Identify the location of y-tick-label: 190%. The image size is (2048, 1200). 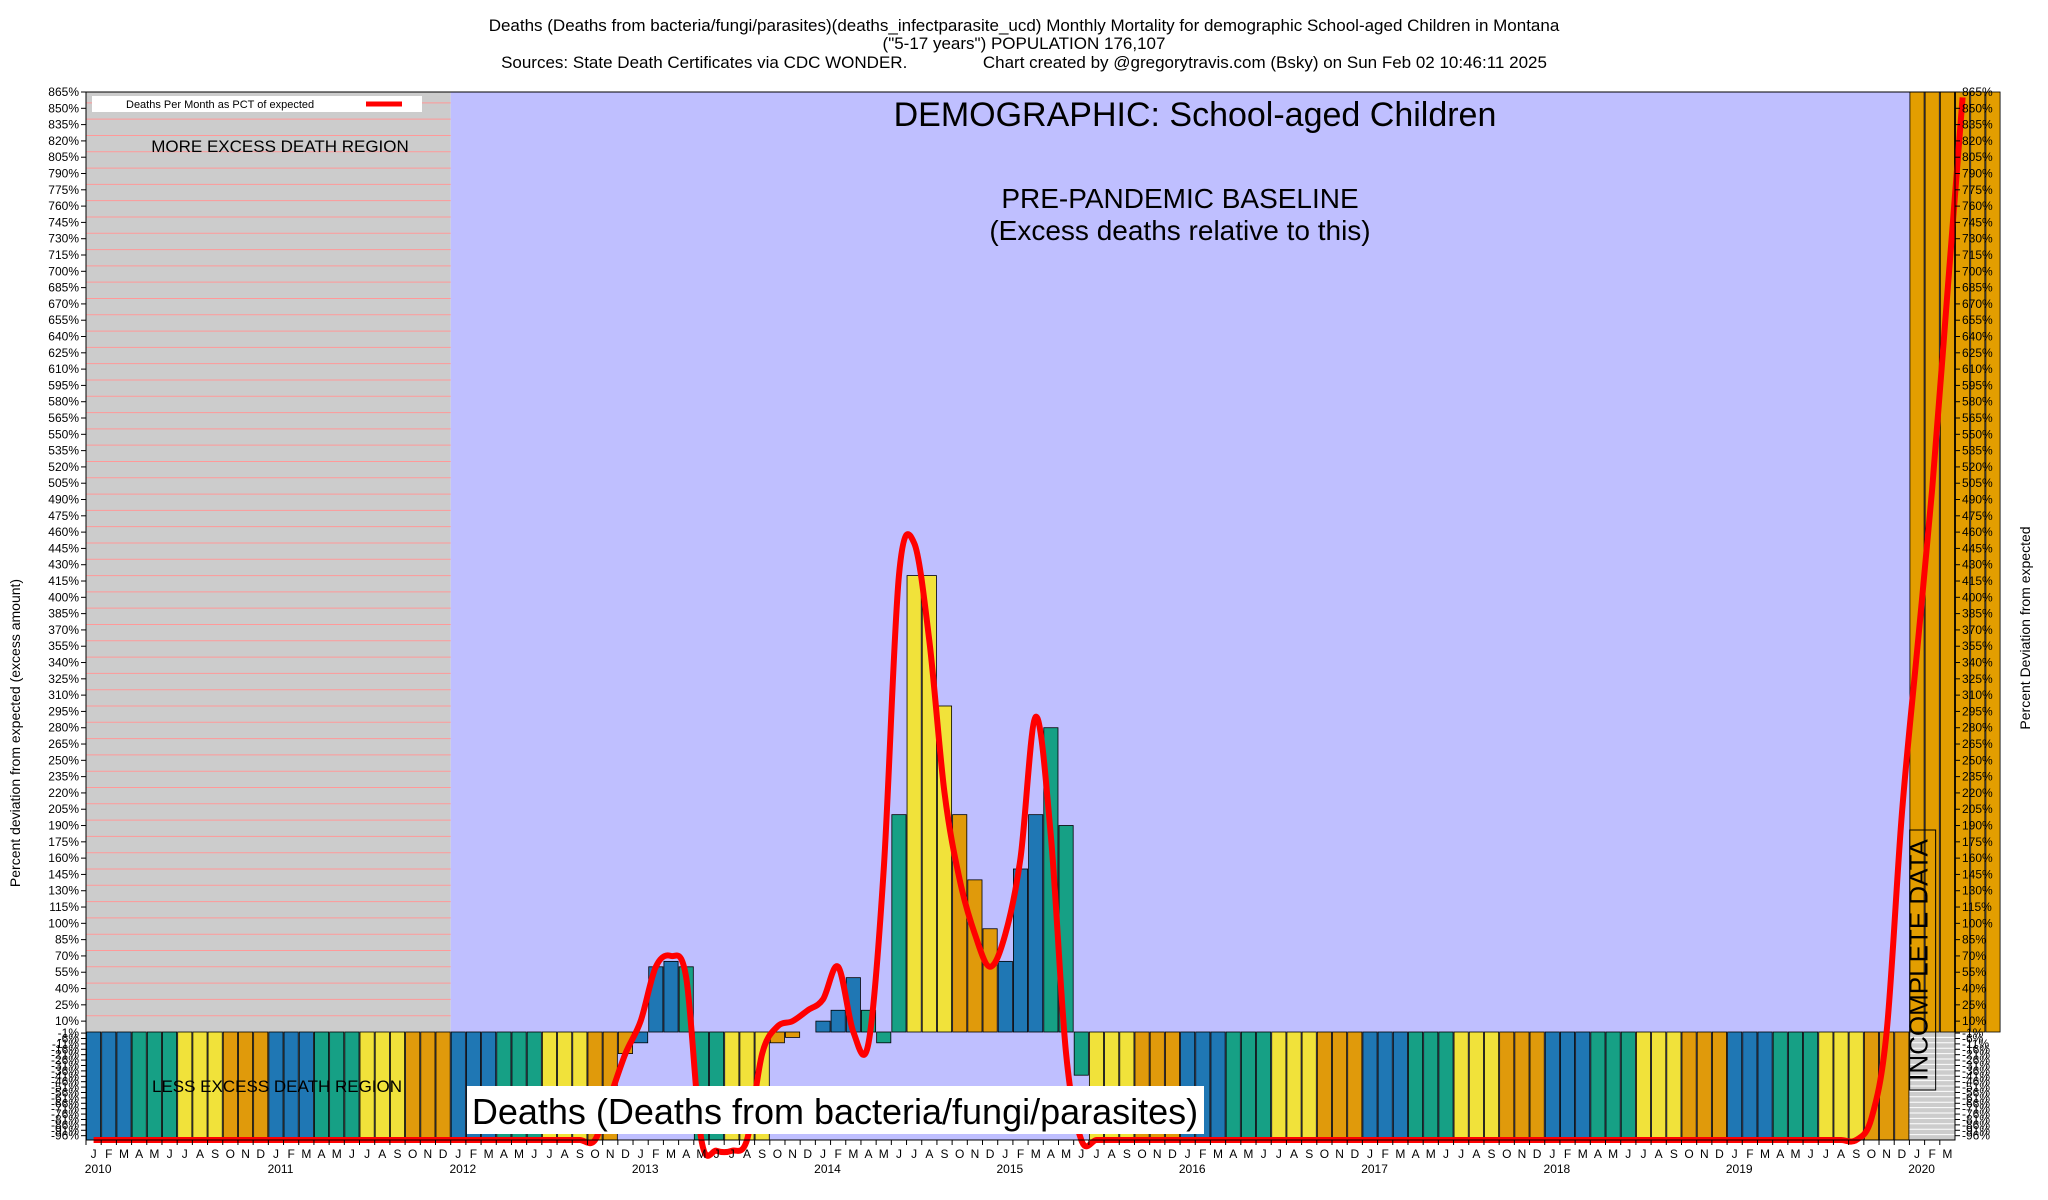
(1977, 826).